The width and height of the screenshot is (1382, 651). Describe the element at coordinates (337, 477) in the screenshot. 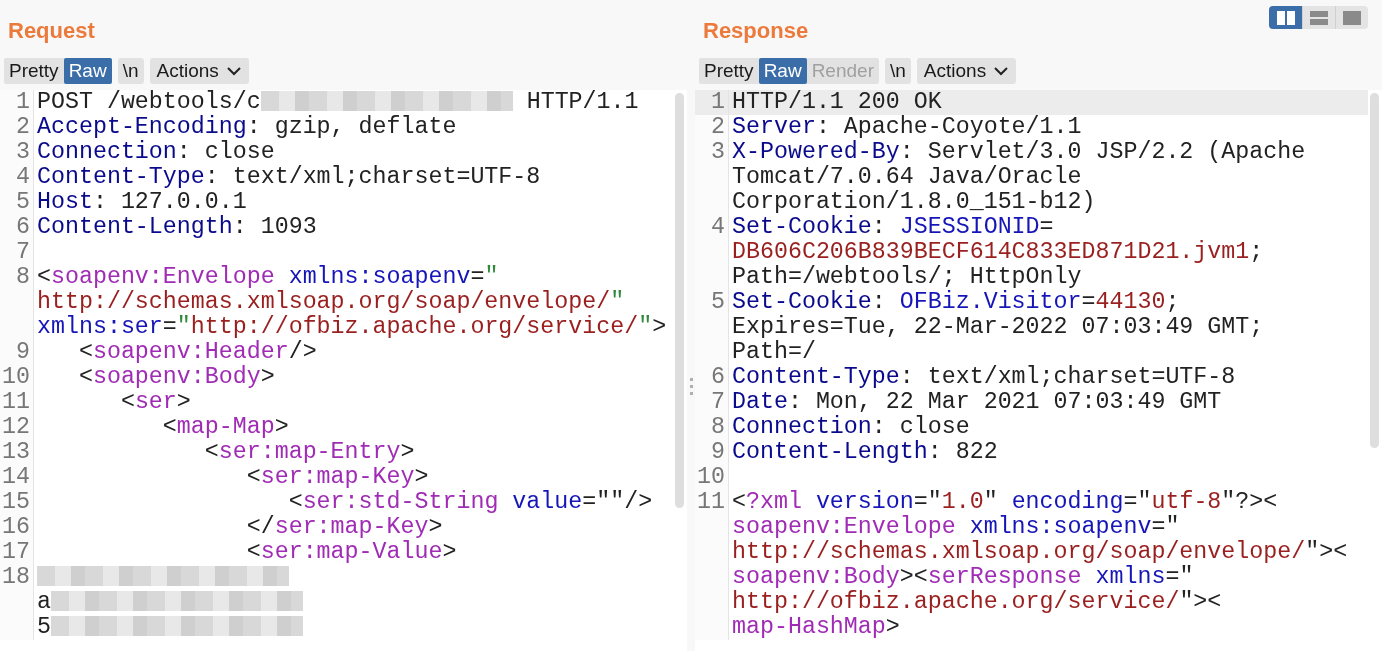

I see `code-line: <ser:map-Key>` at that location.